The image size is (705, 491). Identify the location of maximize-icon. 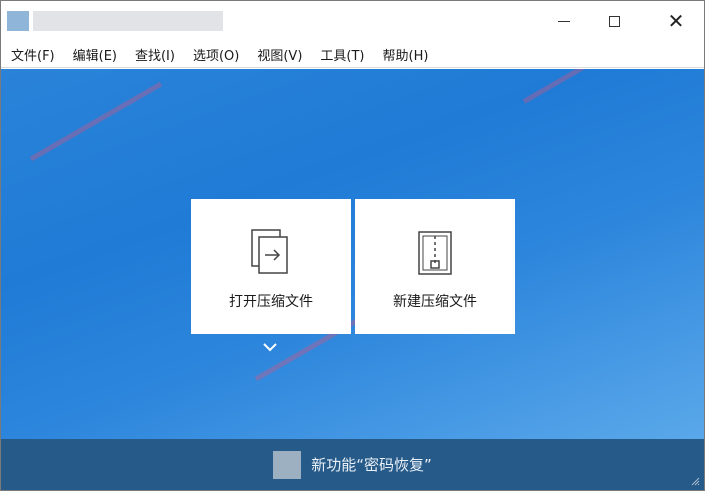
(614, 21).